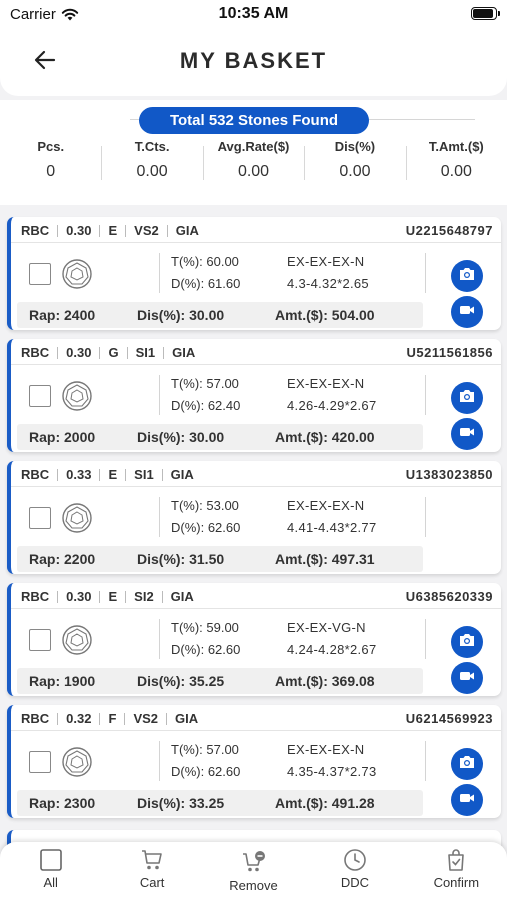 Image resolution: width=507 pixels, height=900 pixels. Describe the element at coordinates (355, 860) in the screenshot. I see `clock-icon` at that location.